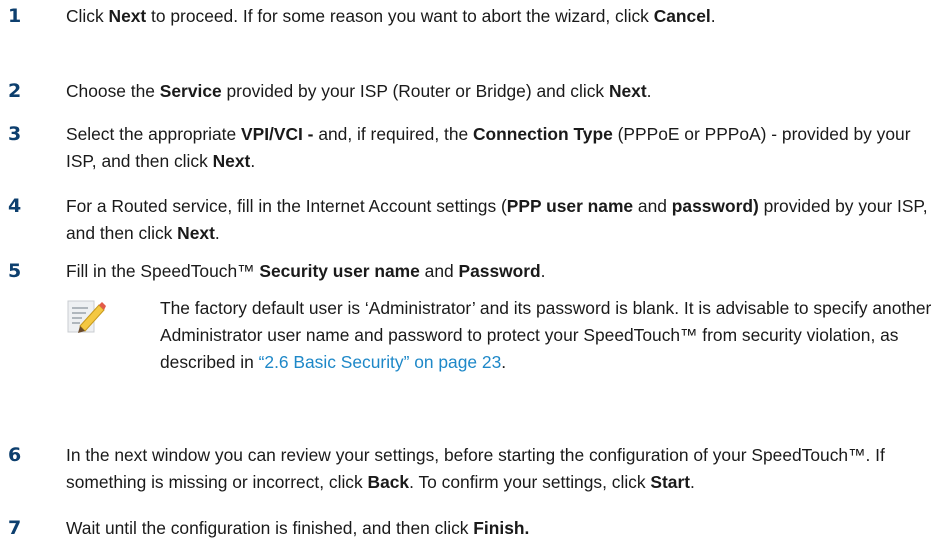 The image size is (946, 546). Describe the element at coordinates (15, 528) in the screenshot. I see `step-number: 7` at that location.